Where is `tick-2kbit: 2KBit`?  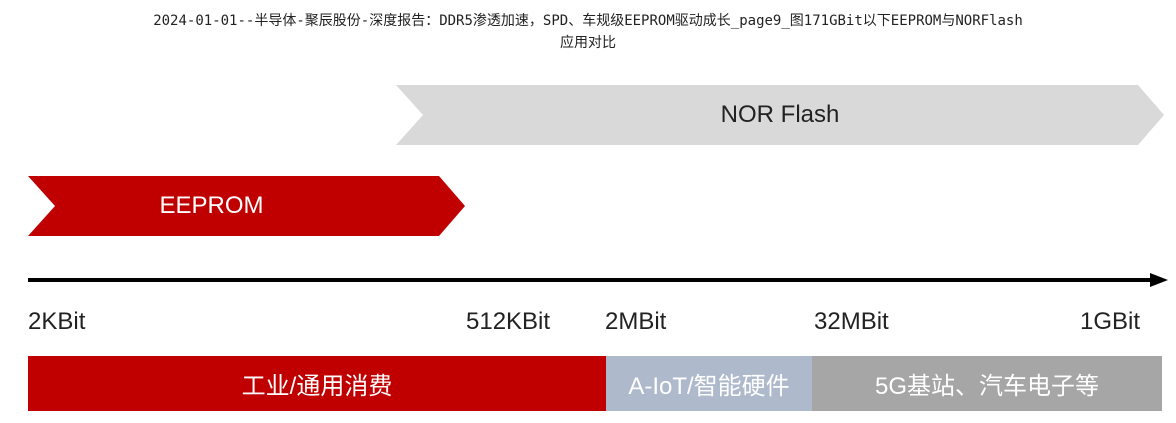 tick-2kbit: 2KBit is located at coordinates (57, 321).